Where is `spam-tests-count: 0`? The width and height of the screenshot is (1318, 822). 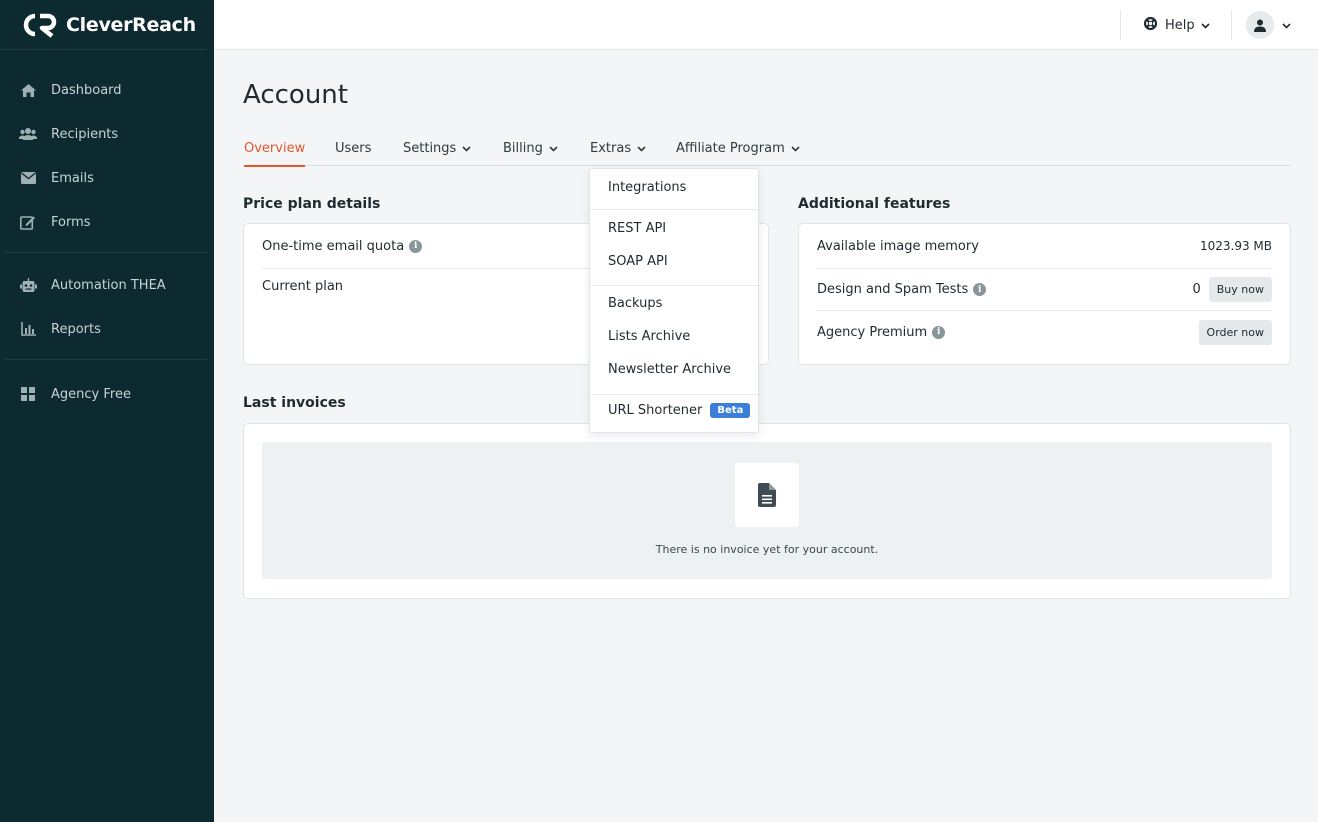
spam-tests-count: 0 is located at coordinates (1196, 289).